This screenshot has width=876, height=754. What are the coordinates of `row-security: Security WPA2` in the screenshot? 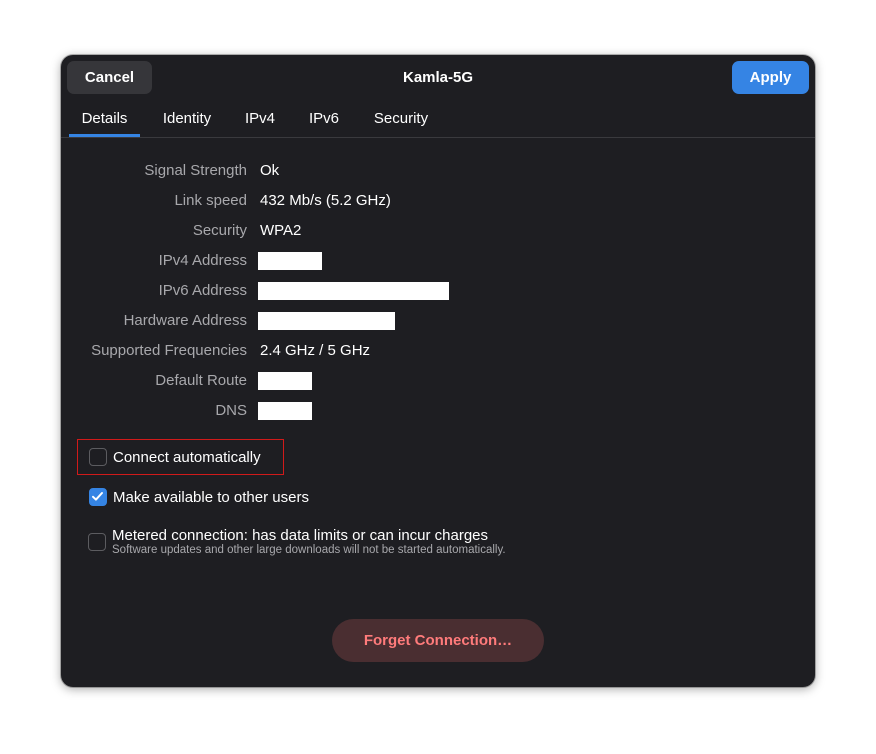 It's located at (438, 231).